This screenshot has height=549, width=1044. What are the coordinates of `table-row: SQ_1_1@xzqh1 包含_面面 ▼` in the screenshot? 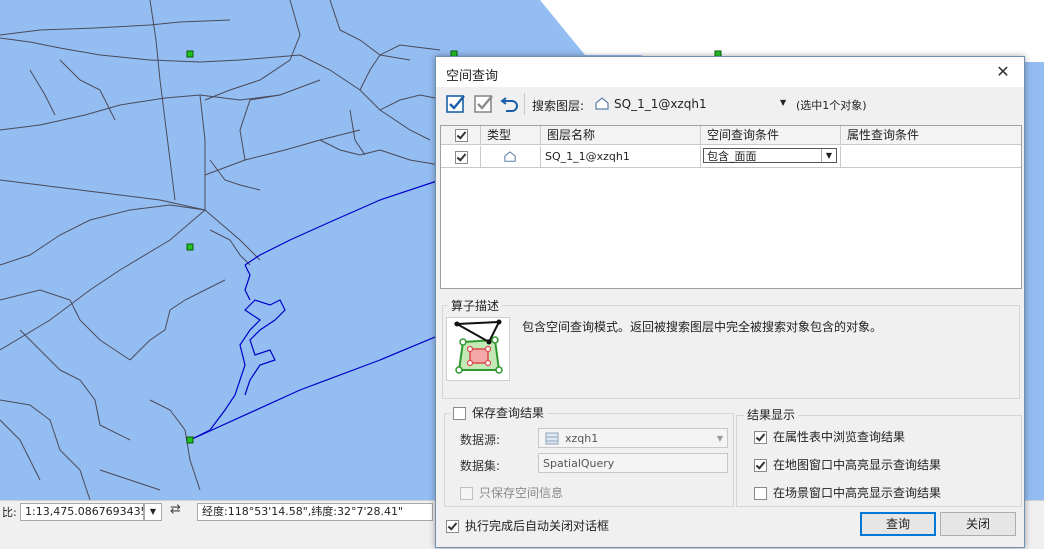 It's located at (731, 157).